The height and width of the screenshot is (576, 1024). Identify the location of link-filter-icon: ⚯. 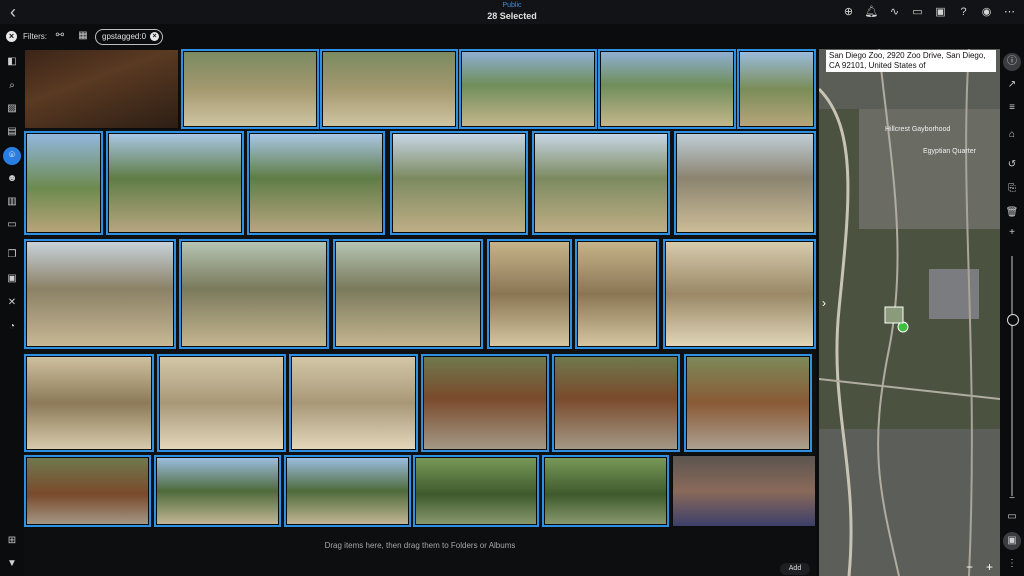
(60, 36).